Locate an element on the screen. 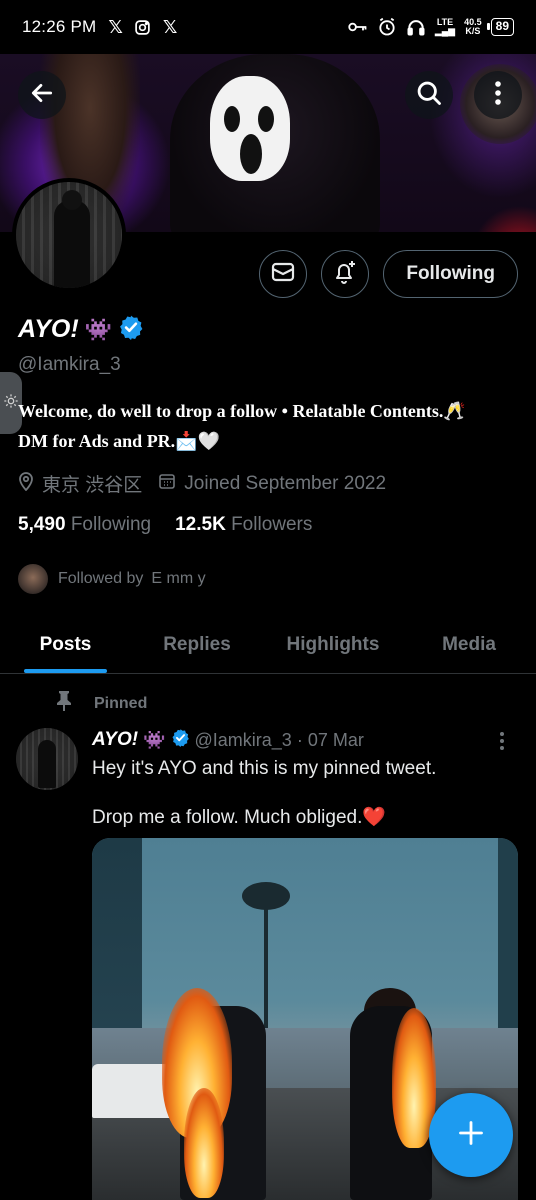 This screenshot has width=536, height=1200. tweet-line: Drop me a follow. Much obliged.❤️ is located at coordinates (239, 817).